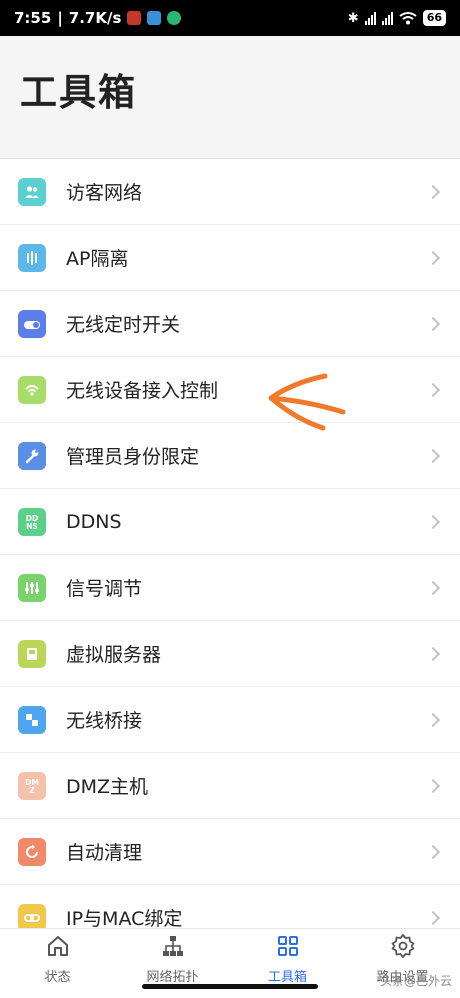 Image resolution: width=460 pixels, height=998 pixels. I want to click on tool-label: 管理员身份限定, so click(133, 457).